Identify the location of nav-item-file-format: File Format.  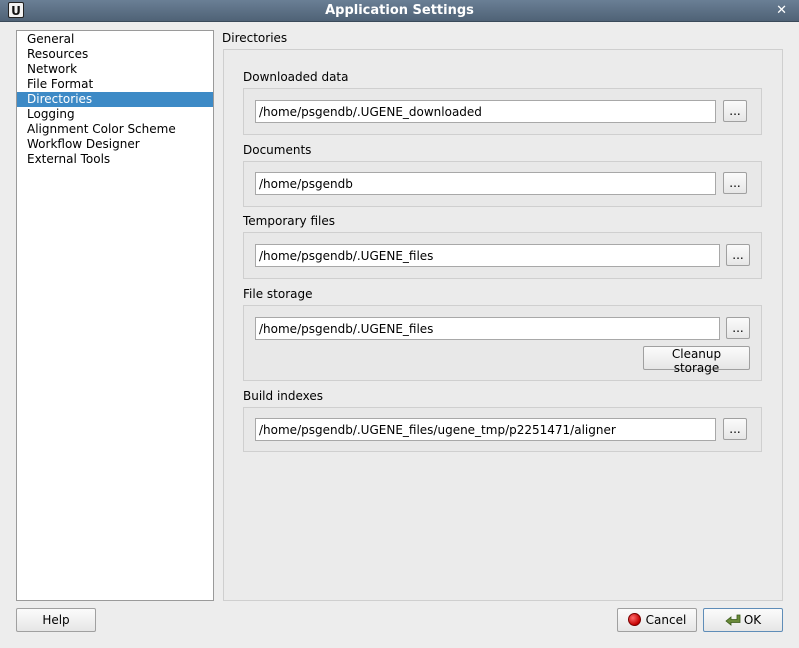
(115, 84).